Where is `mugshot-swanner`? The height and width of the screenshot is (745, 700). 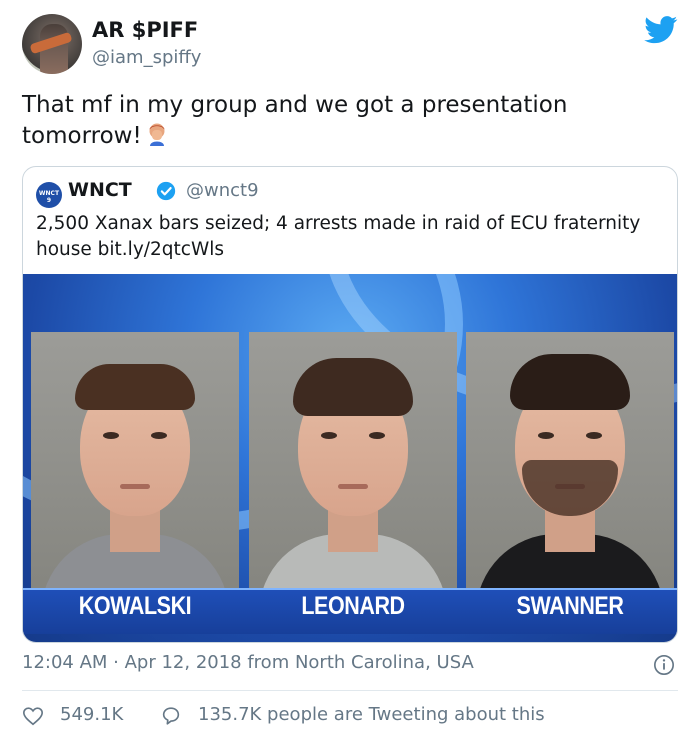
mugshot-swanner is located at coordinates (570, 463).